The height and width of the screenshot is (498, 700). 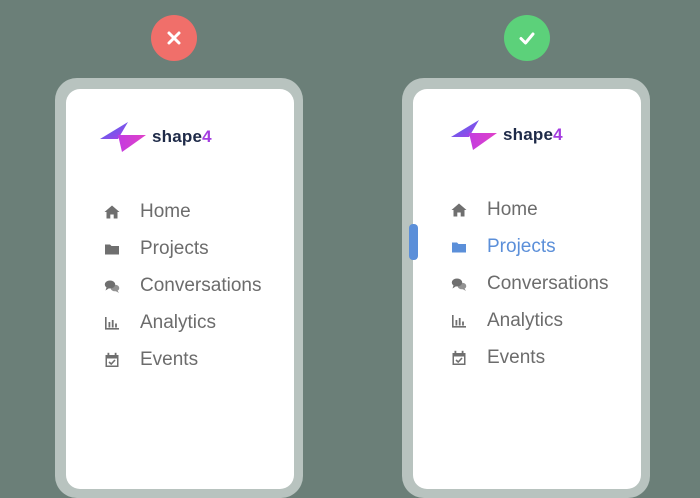 I want to click on close-icon, so click(x=174, y=38).